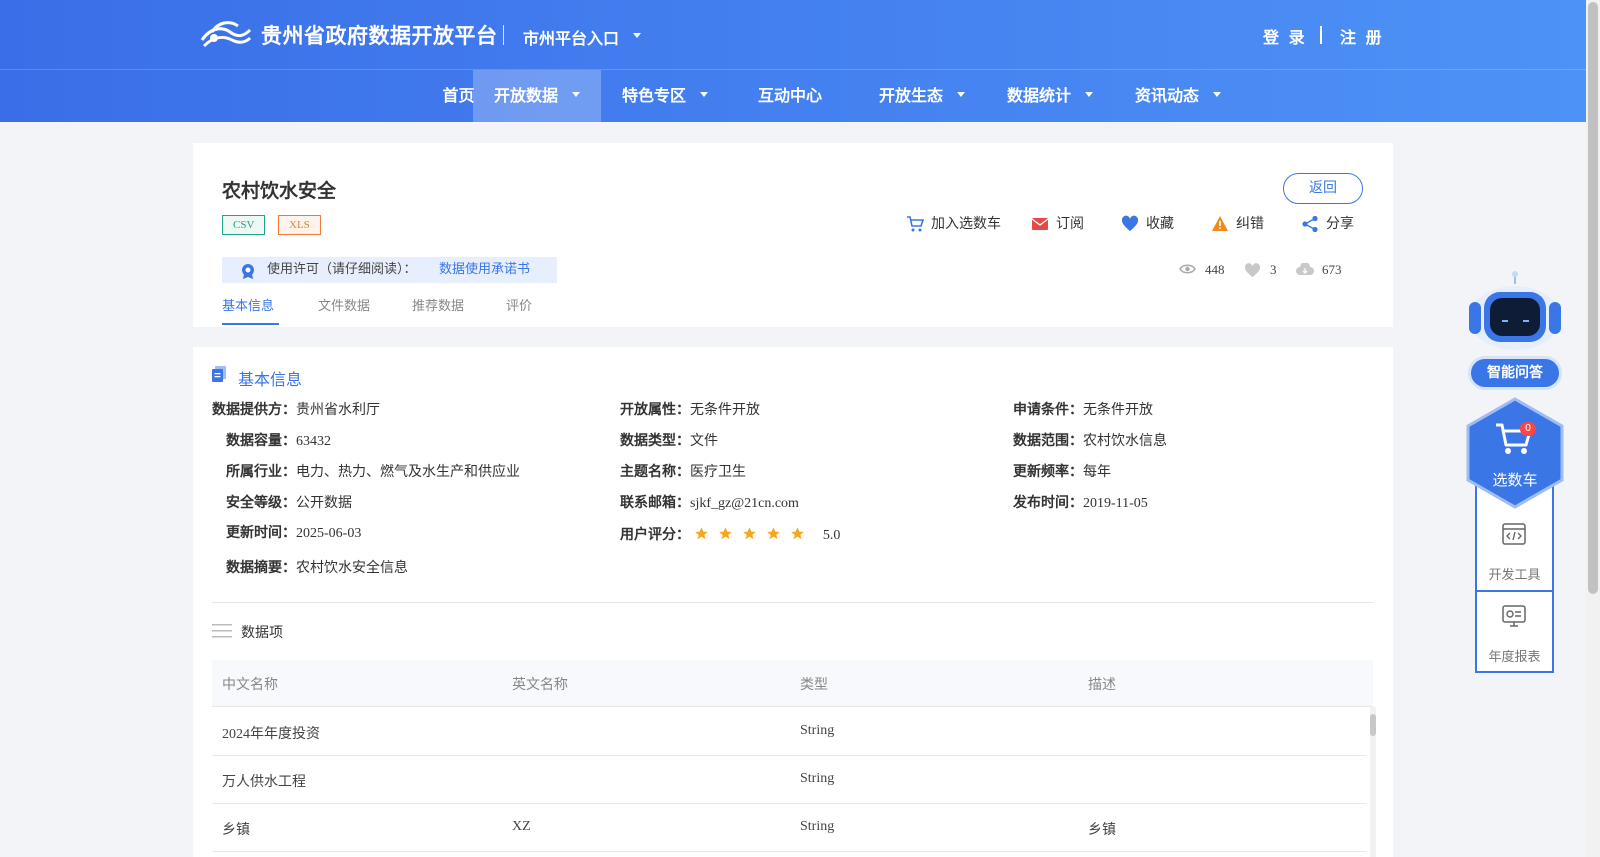 The width and height of the screenshot is (1600, 857). I want to click on table-cell: 2024年年度投资, so click(271, 734).